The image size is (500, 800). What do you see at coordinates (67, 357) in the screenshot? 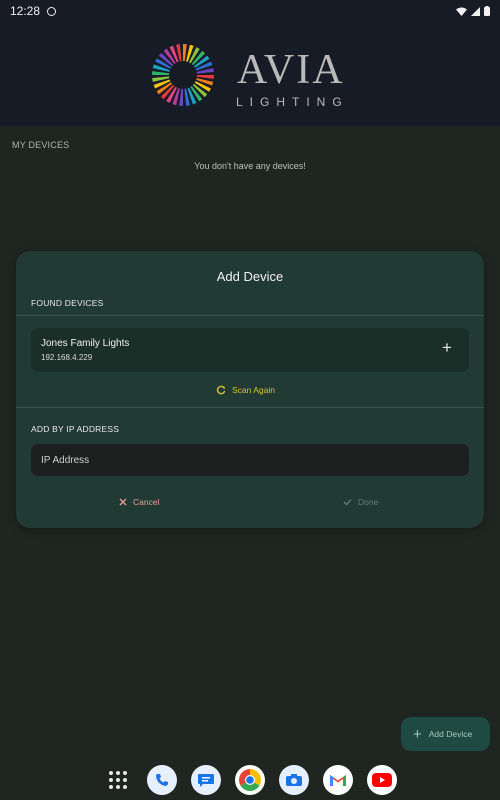
I see `device-ip: 192.168.4.229` at bounding box center [67, 357].